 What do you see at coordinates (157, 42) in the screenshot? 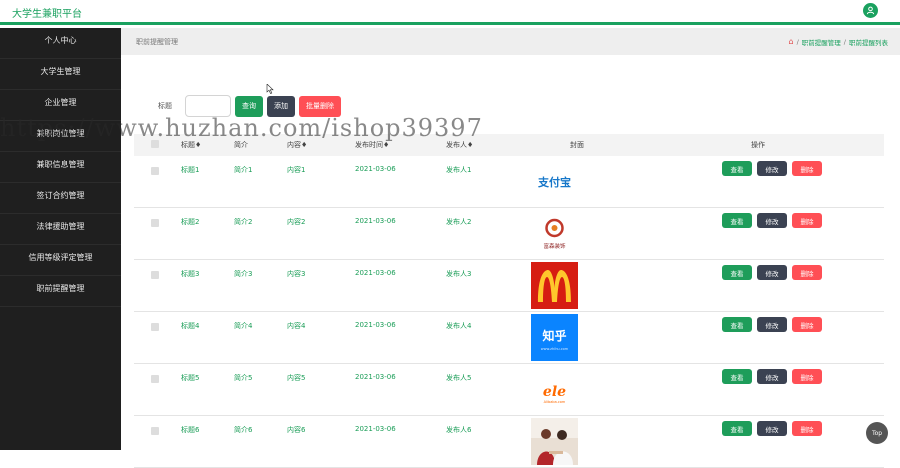
I see `page-title: 职前提醒管理` at bounding box center [157, 42].